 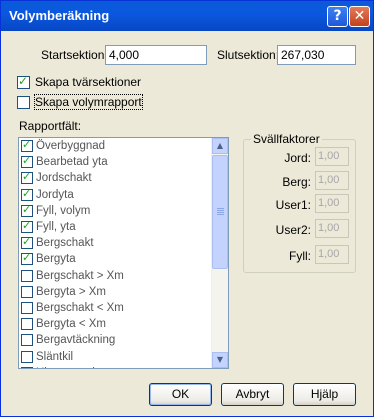 I want to click on chevron-down-icon: ▼, so click(x=220, y=359).